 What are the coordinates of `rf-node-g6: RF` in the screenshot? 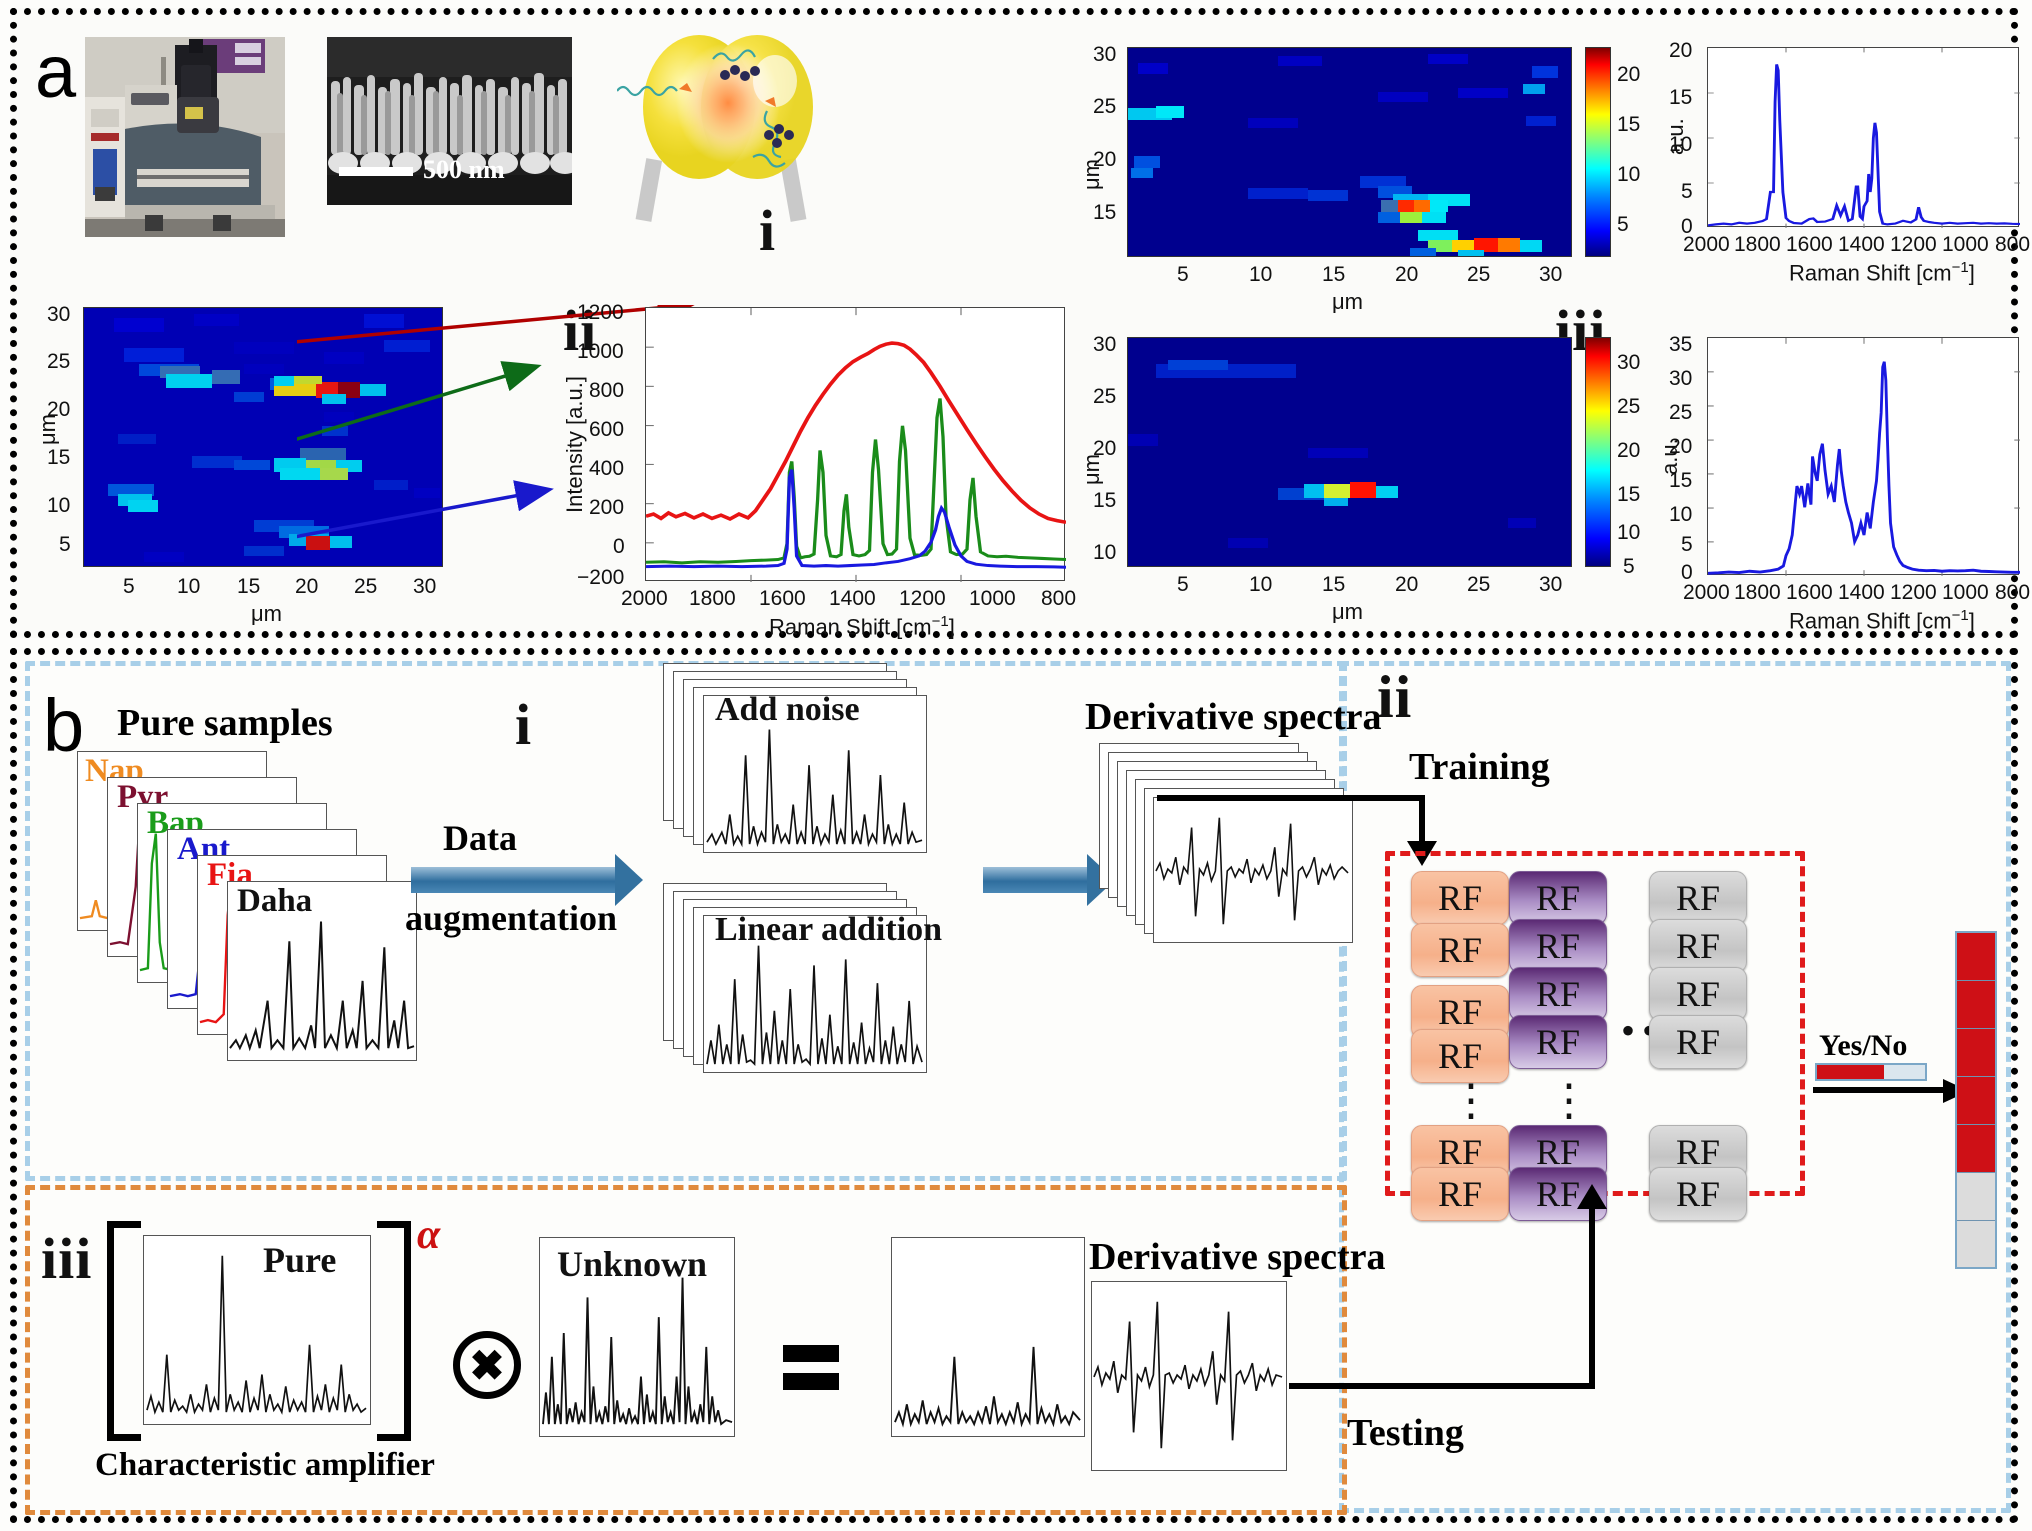 It's located at (1698, 1194).